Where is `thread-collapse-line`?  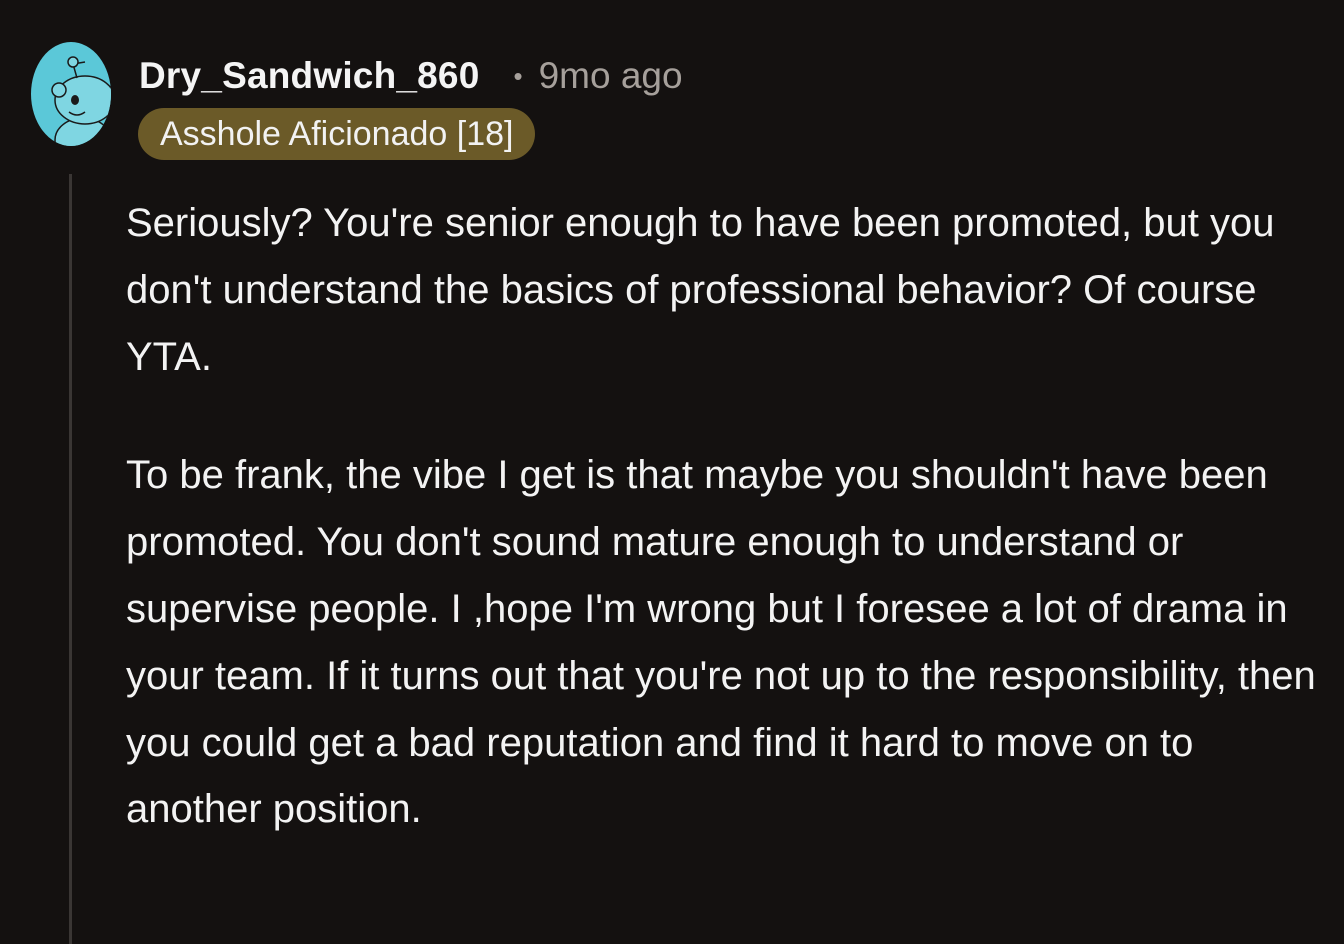
thread-collapse-line is located at coordinates (70, 559).